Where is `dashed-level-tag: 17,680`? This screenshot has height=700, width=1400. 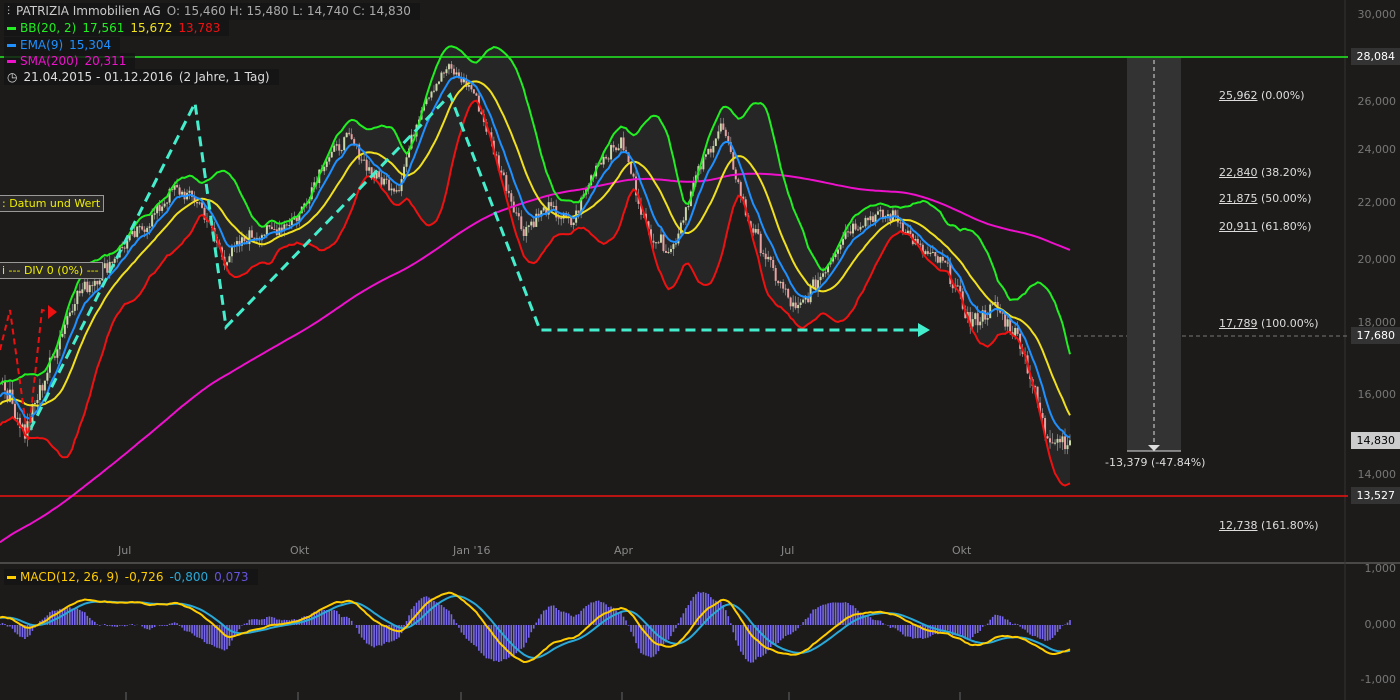
dashed-level-tag: 17,680 is located at coordinates (1375, 335).